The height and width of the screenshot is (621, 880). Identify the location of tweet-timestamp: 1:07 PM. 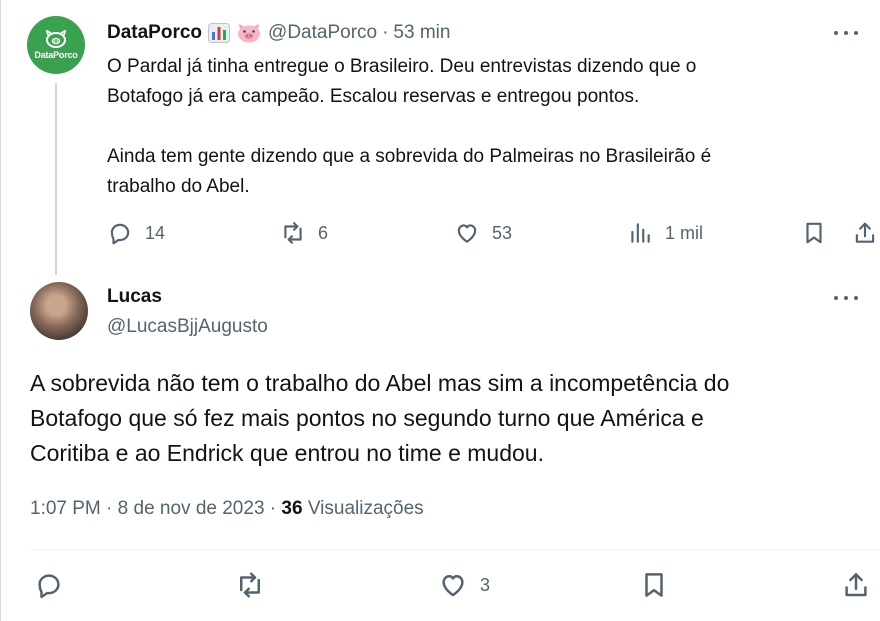
(65, 508).